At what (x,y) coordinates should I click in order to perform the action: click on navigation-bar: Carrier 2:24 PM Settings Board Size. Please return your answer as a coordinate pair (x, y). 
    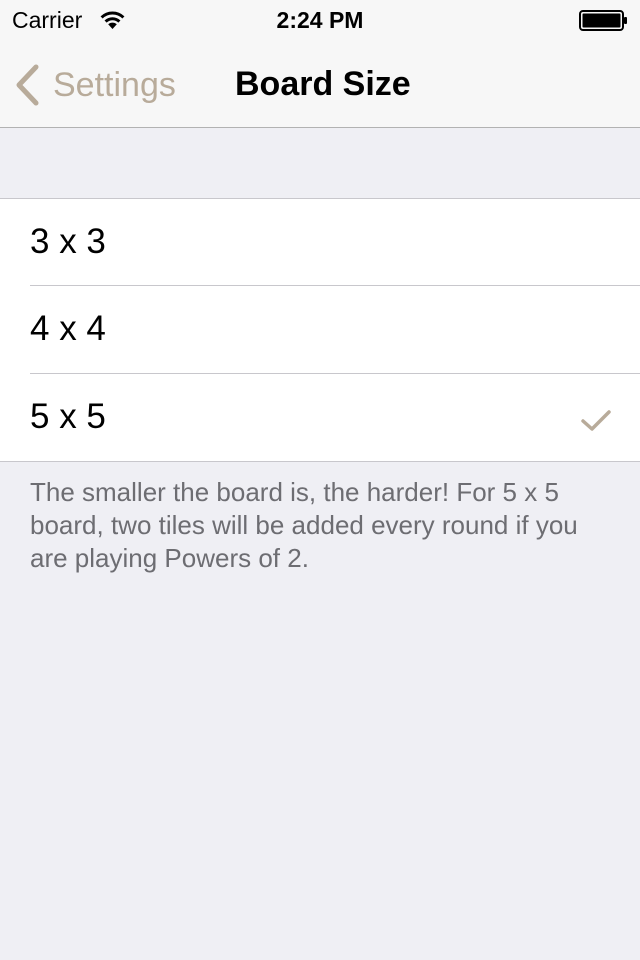
    Looking at the image, I should click on (320, 64).